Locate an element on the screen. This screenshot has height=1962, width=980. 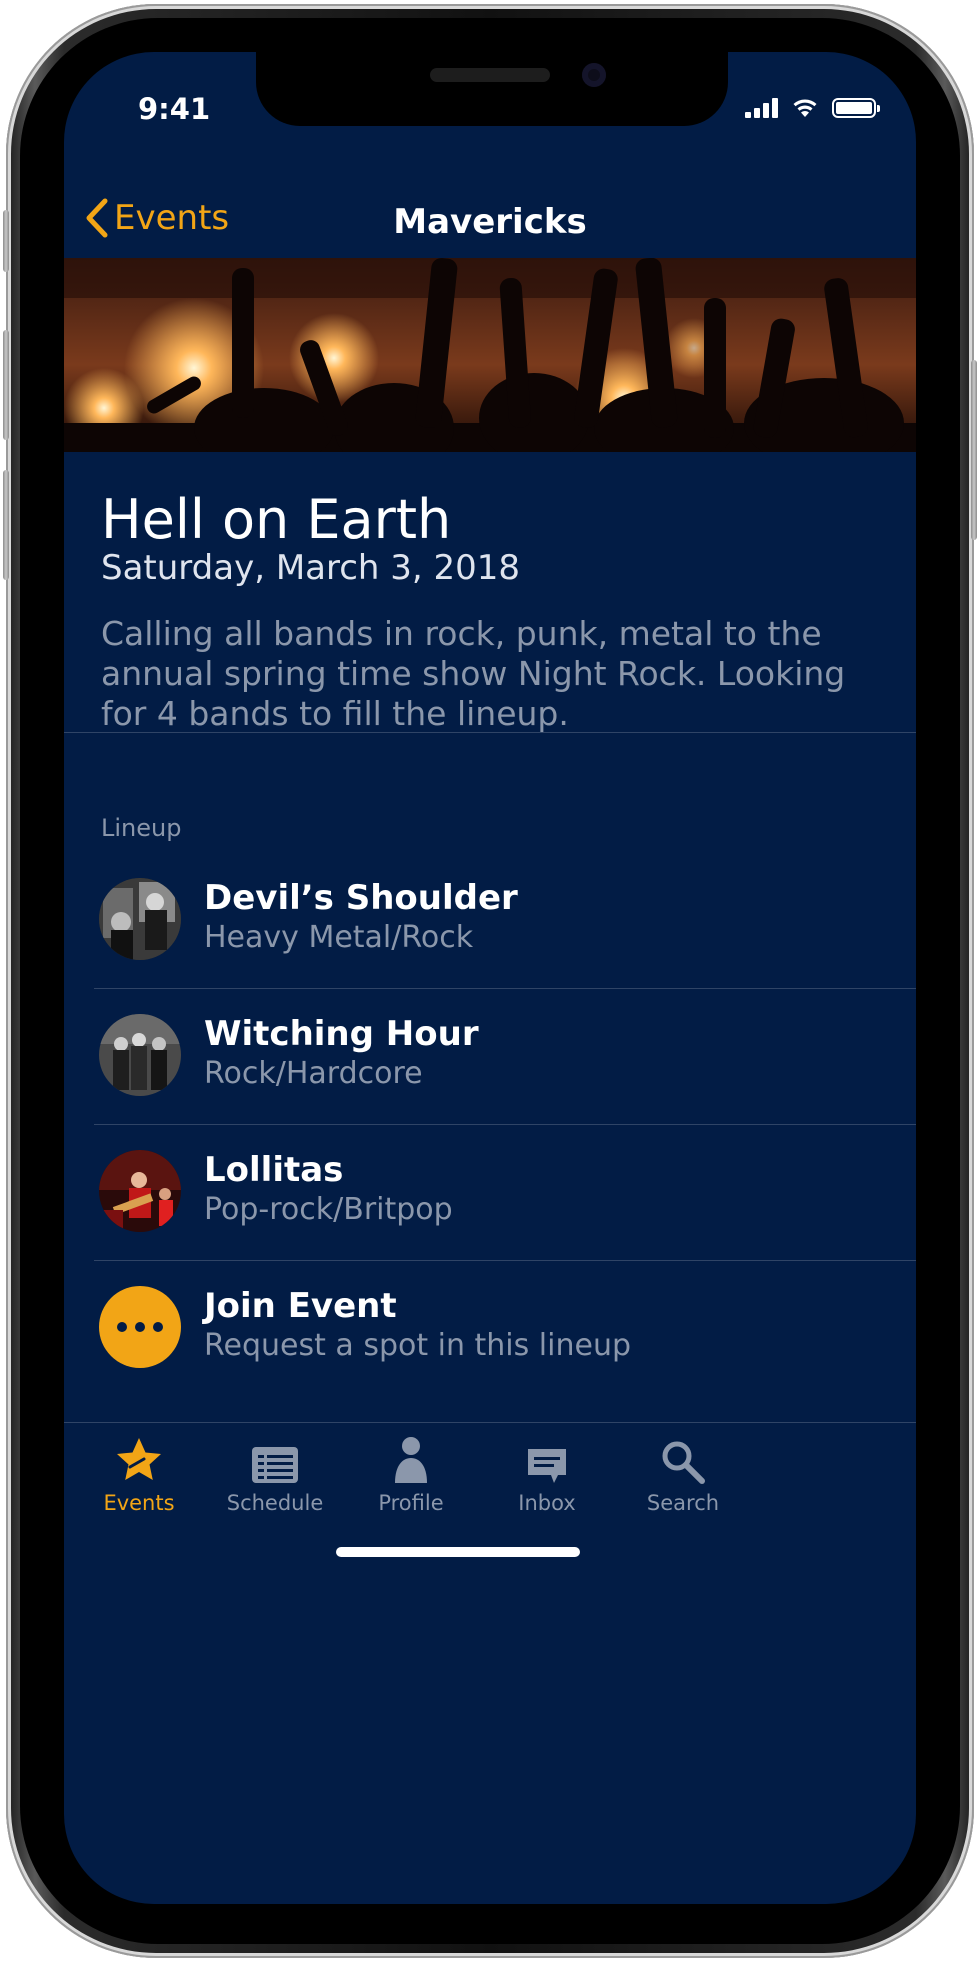
navigation-bar: Events Mavericks is located at coordinates (490, 228).